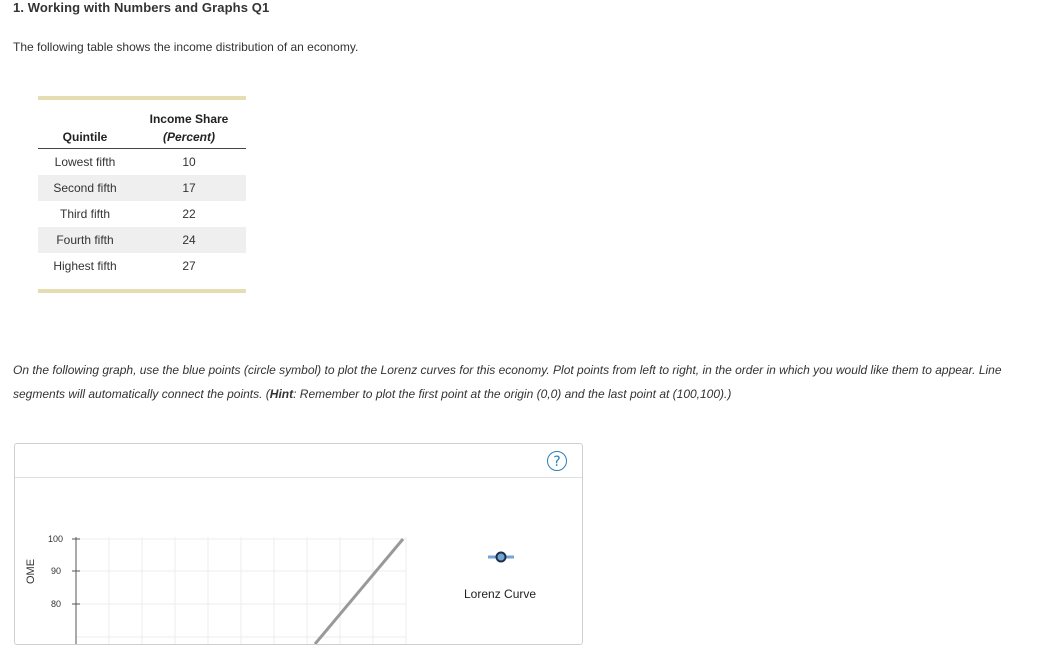 Image resolution: width=1037 pixels, height=645 pixels. Describe the element at coordinates (359, 591) in the screenshot. I see `line-of-equality` at that location.